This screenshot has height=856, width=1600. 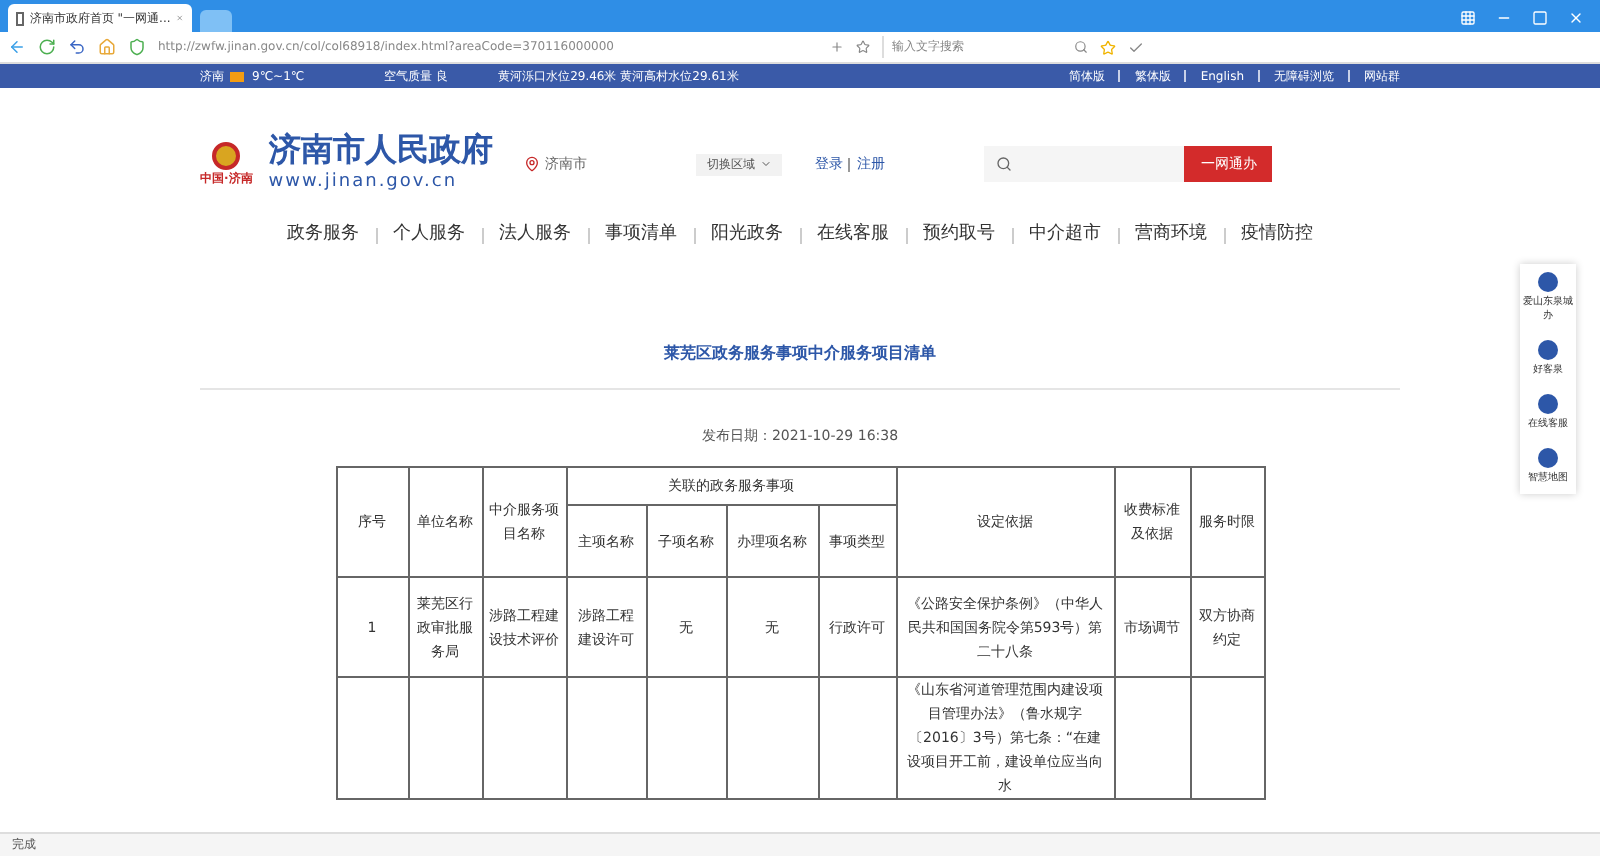 I want to click on nav-link: 在线客服, so click(x=853, y=236).